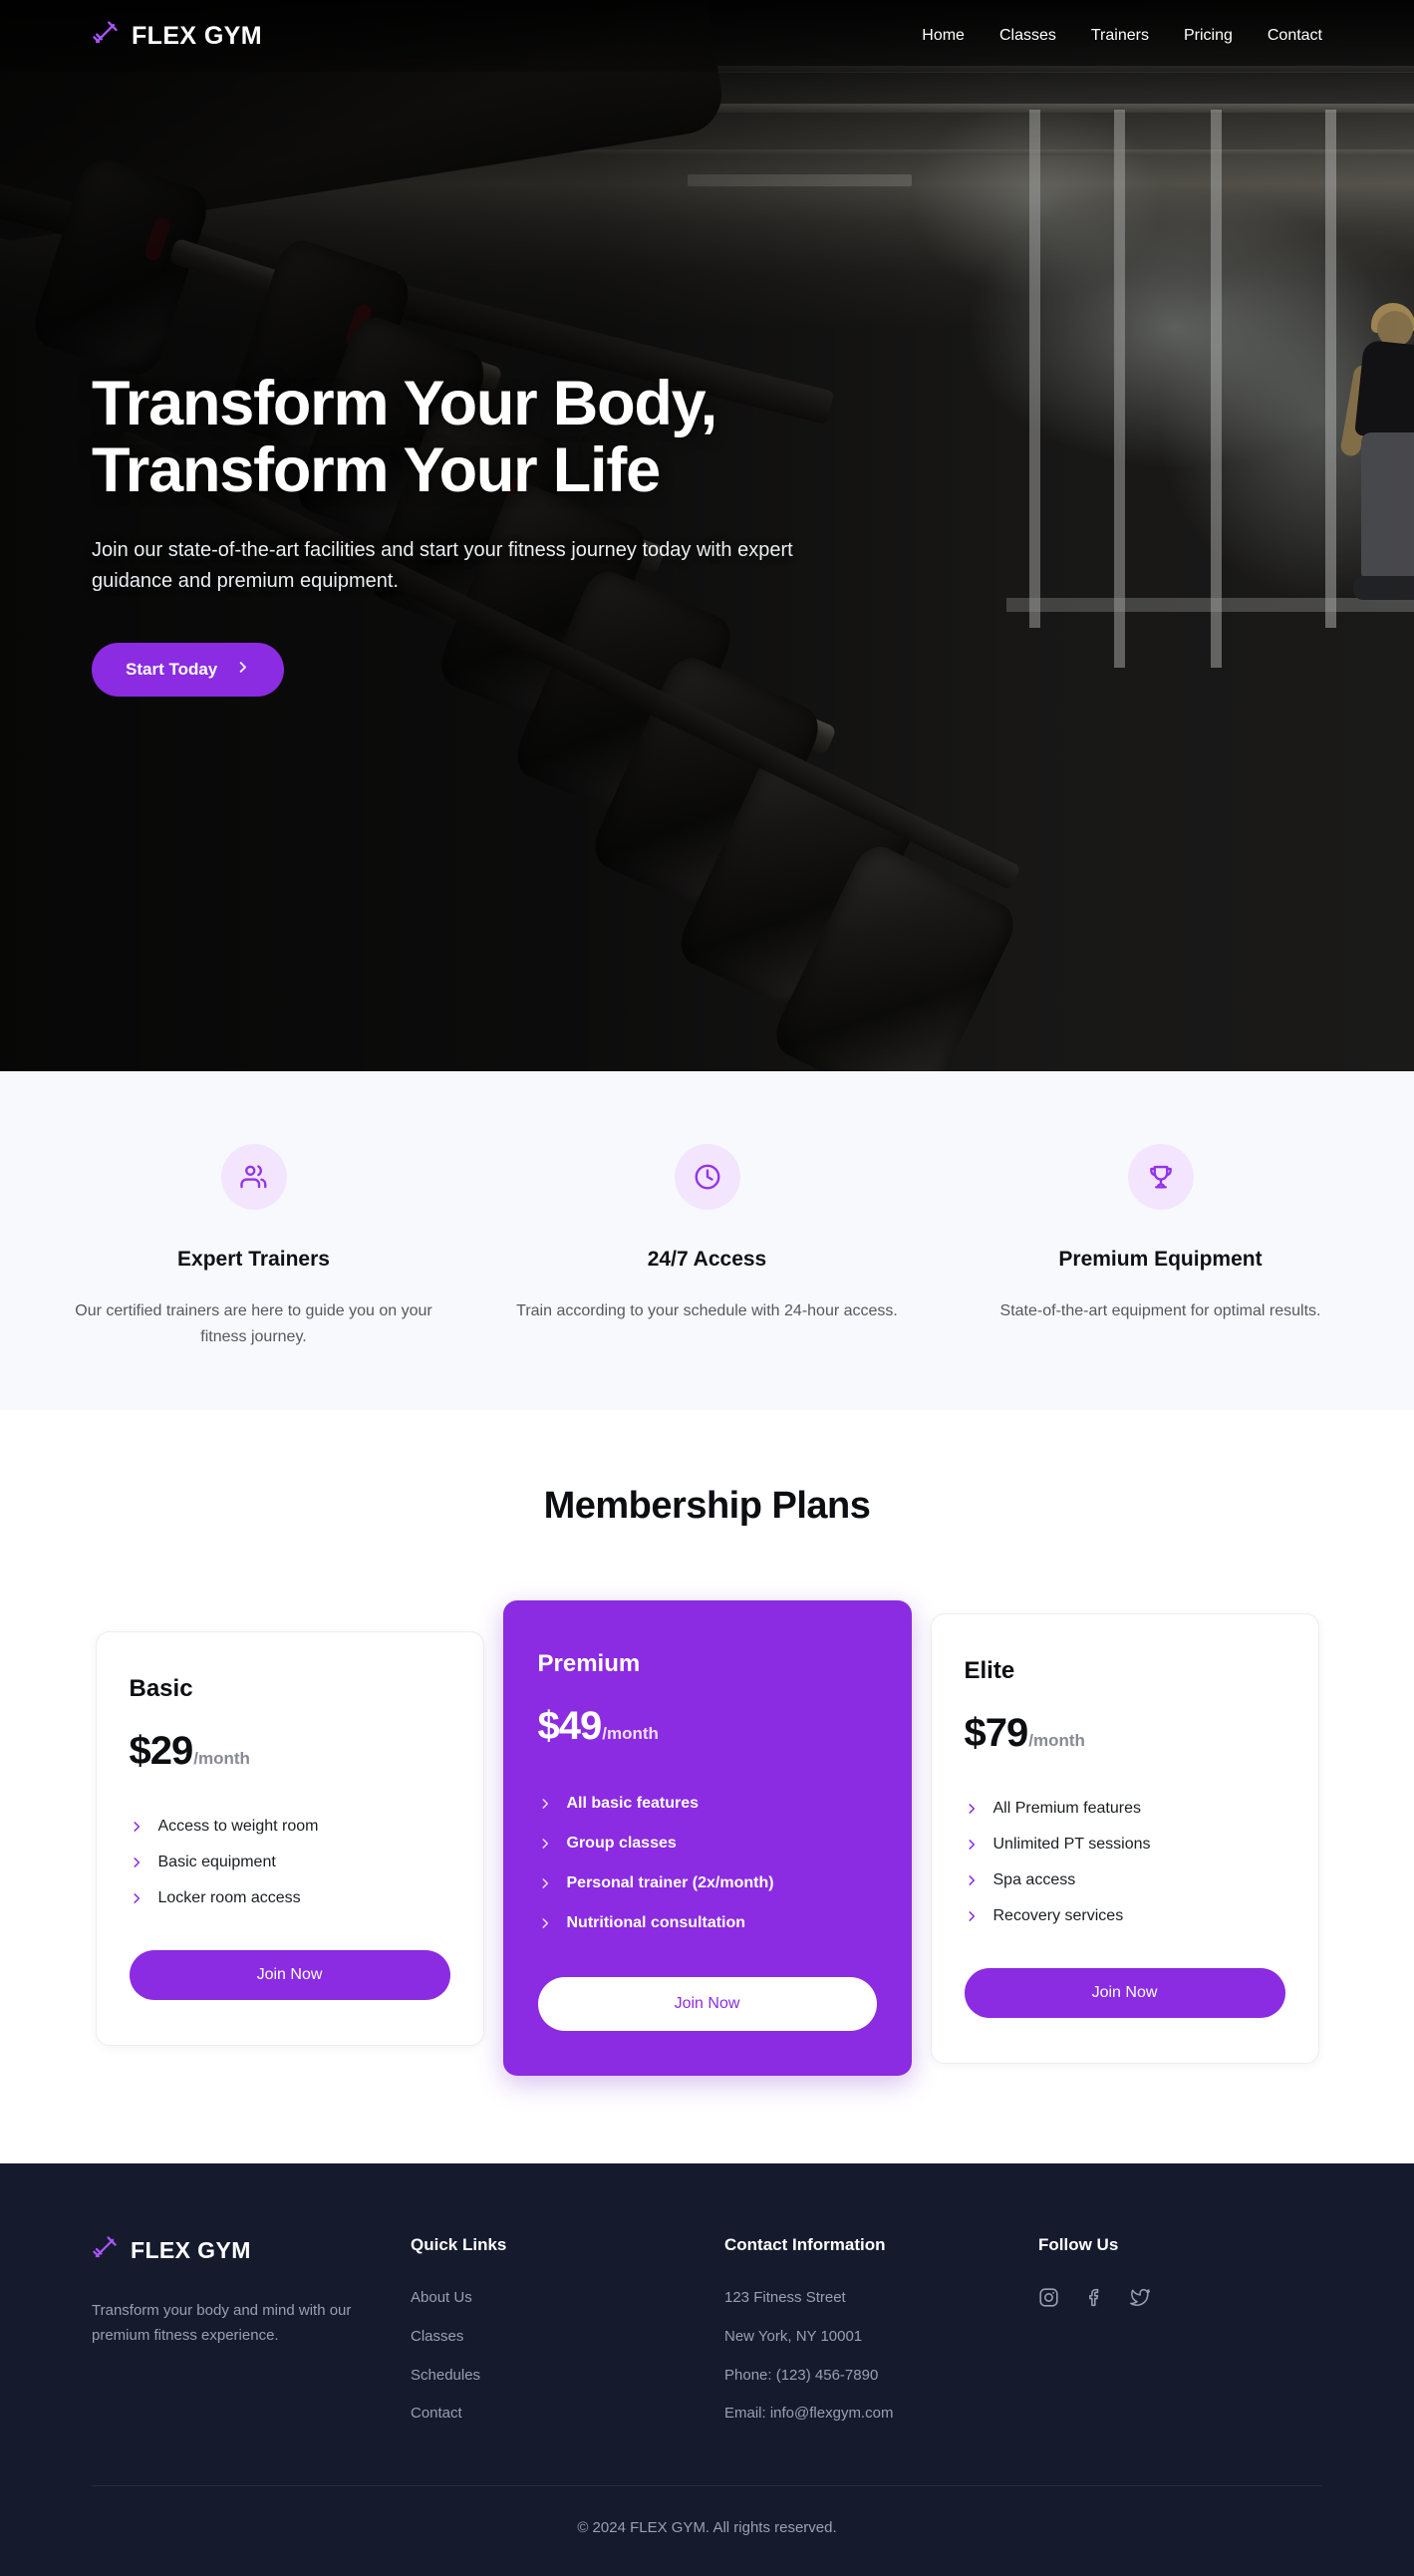  I want to click on clock-icon, so click(707, 1177).